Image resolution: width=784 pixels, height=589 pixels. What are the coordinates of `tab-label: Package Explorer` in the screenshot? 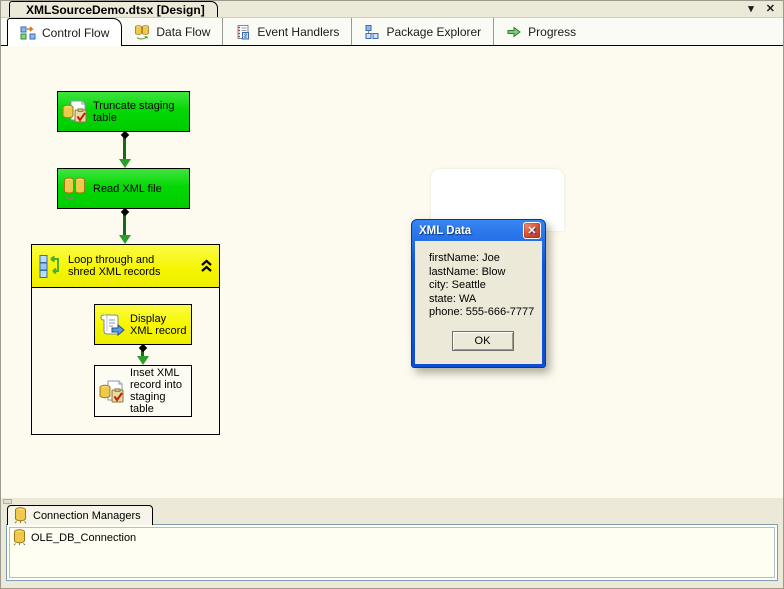 It's located at (434, 31).